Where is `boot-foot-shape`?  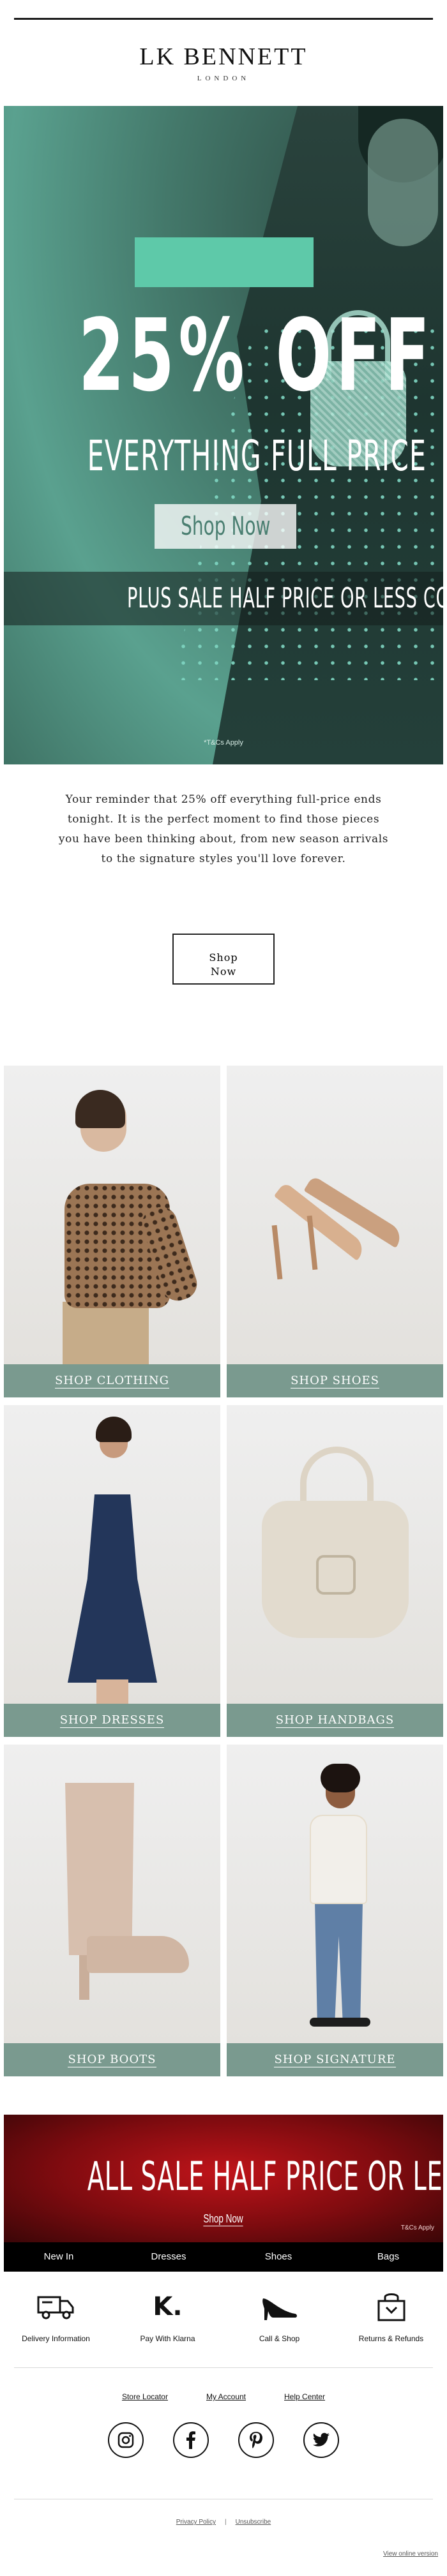
boot-foot-shape is located at coordinates (138, 1954).